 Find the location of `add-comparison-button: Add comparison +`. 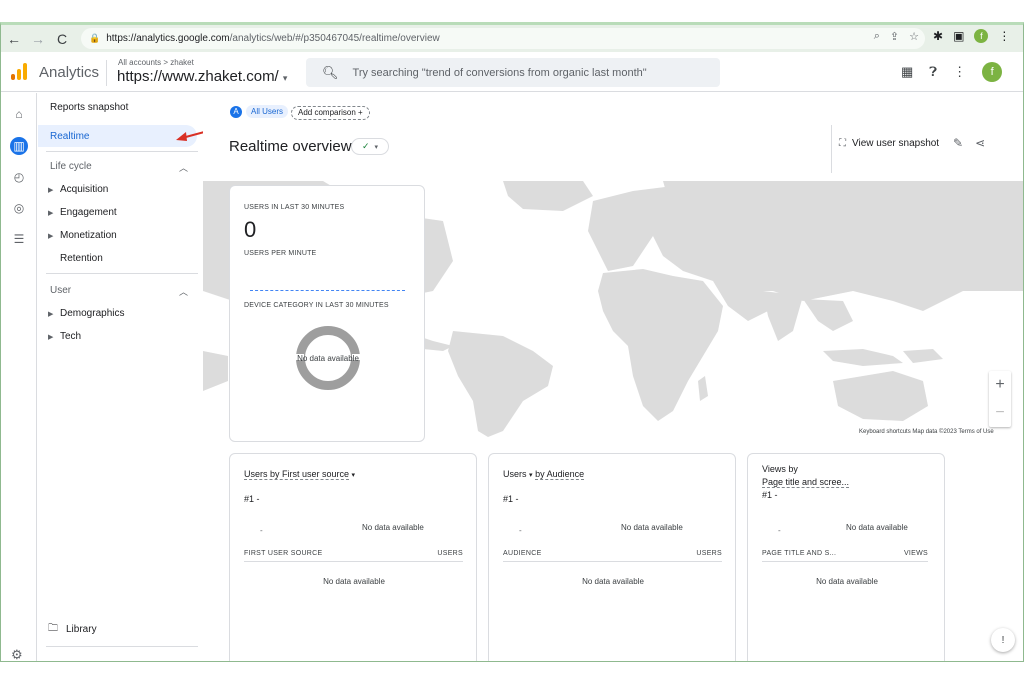

add-comparison-button: Add comparison + is located at coordinates (330, 113).